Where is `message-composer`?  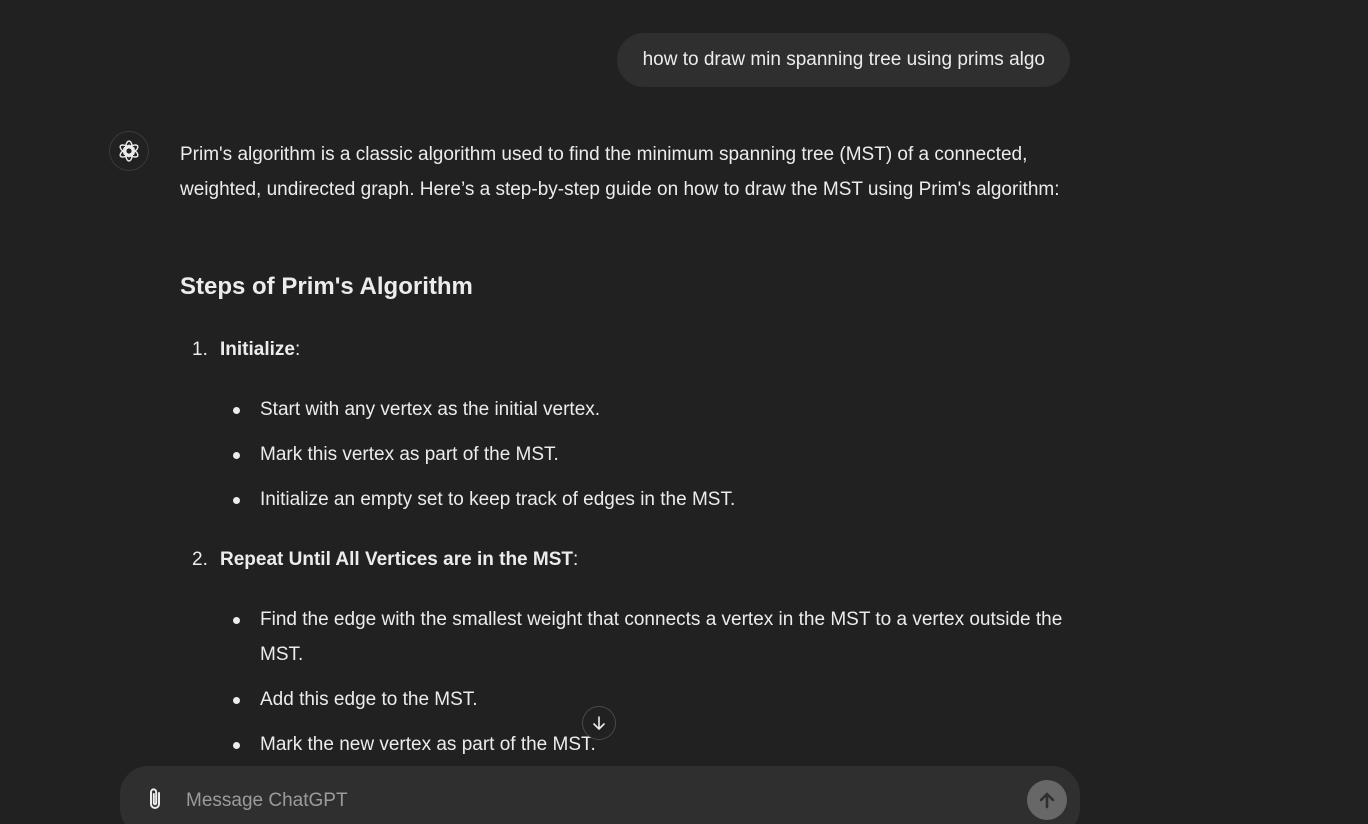
message-composer is located at coordinates (600, 795).